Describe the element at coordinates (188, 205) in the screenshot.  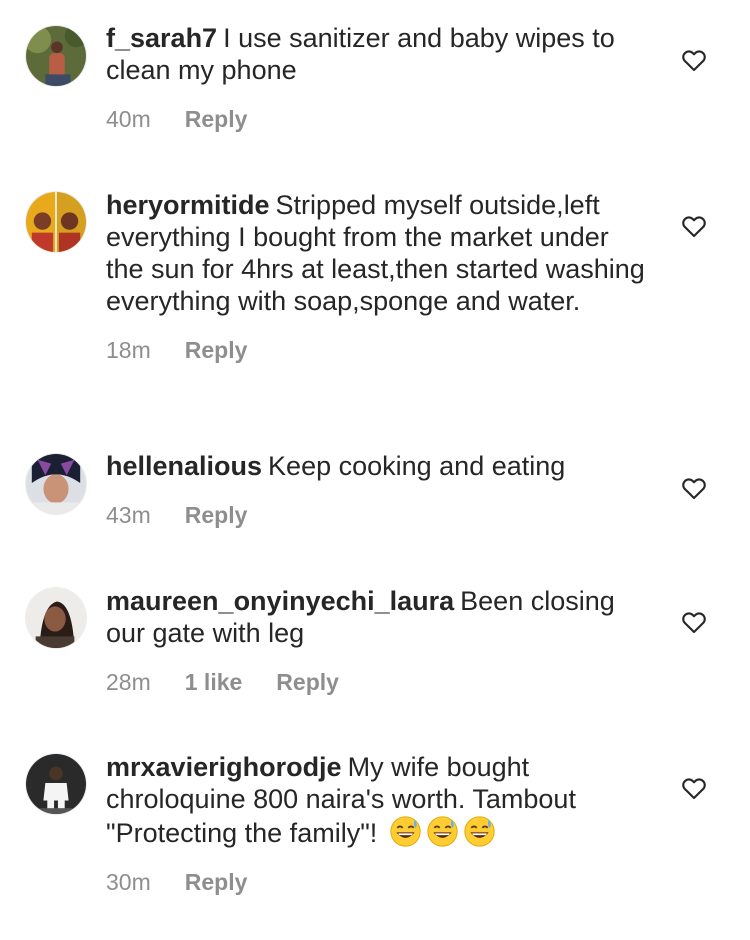
I see `comment-username: heryormitide` at that location.